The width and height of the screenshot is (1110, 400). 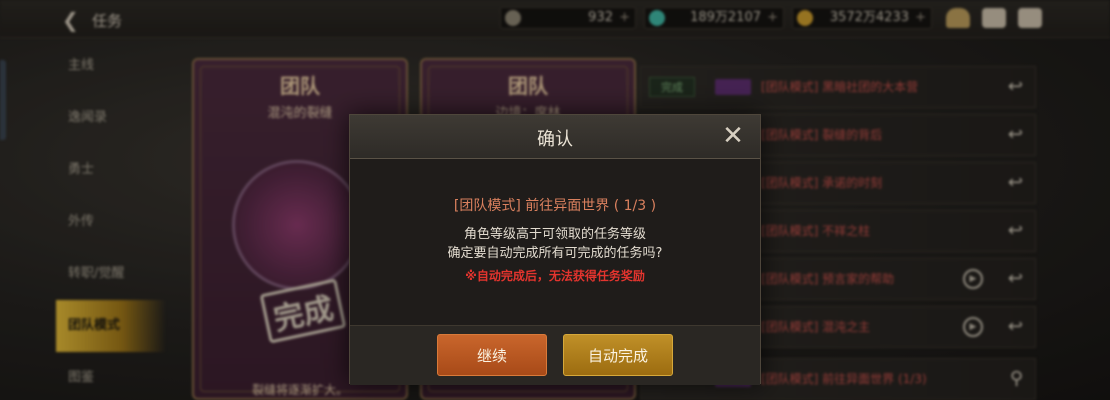 What do you see at coordinates (492, 355) in the screenshot?
I see `continue-button: 继续` at bounding box center [492, 355].